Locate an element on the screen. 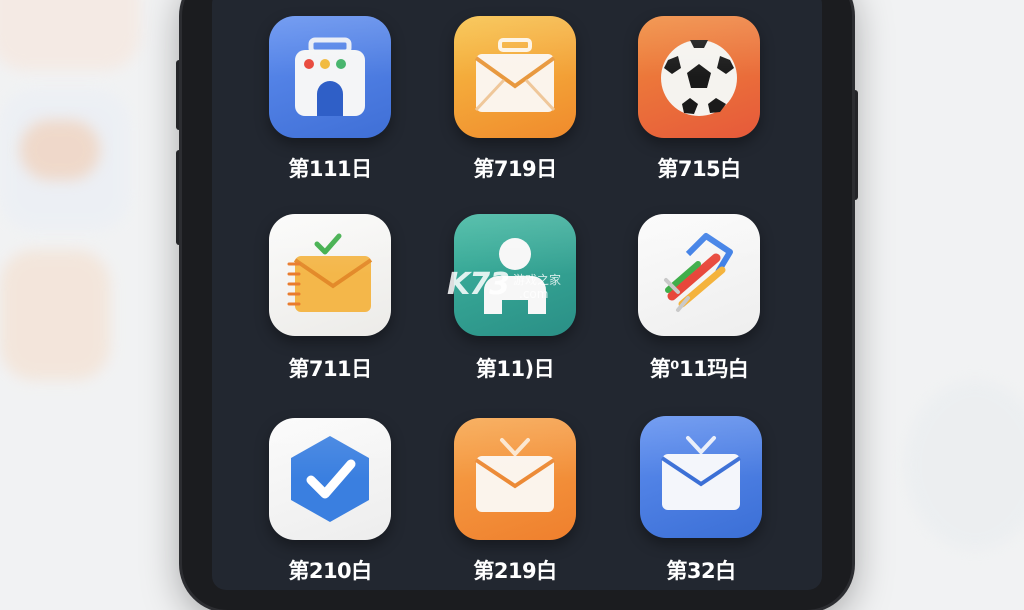  app-label: 第711日 is located at coordinates (330, 369).